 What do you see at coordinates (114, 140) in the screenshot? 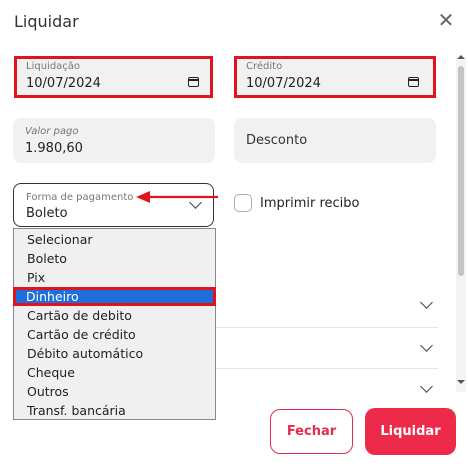
I see `valor-pago-field: Valor pago 1.980,60` at bounding box center [114, 140].